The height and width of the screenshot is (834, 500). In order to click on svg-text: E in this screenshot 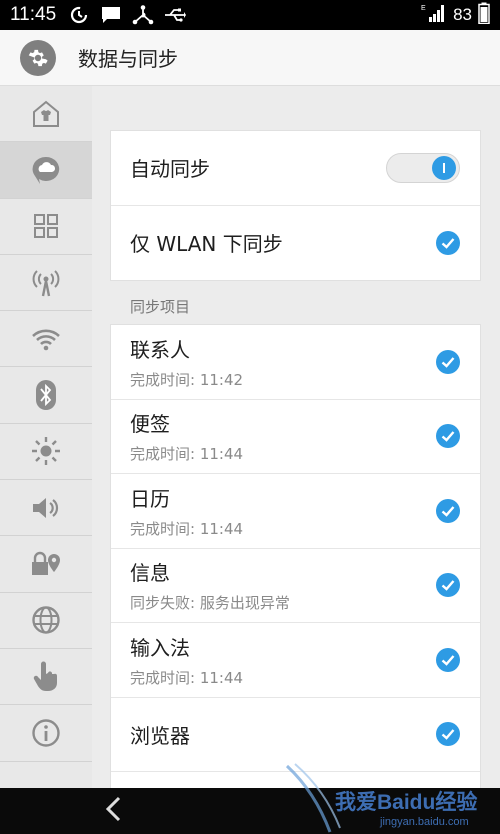, I will do `click(423, 8)`.